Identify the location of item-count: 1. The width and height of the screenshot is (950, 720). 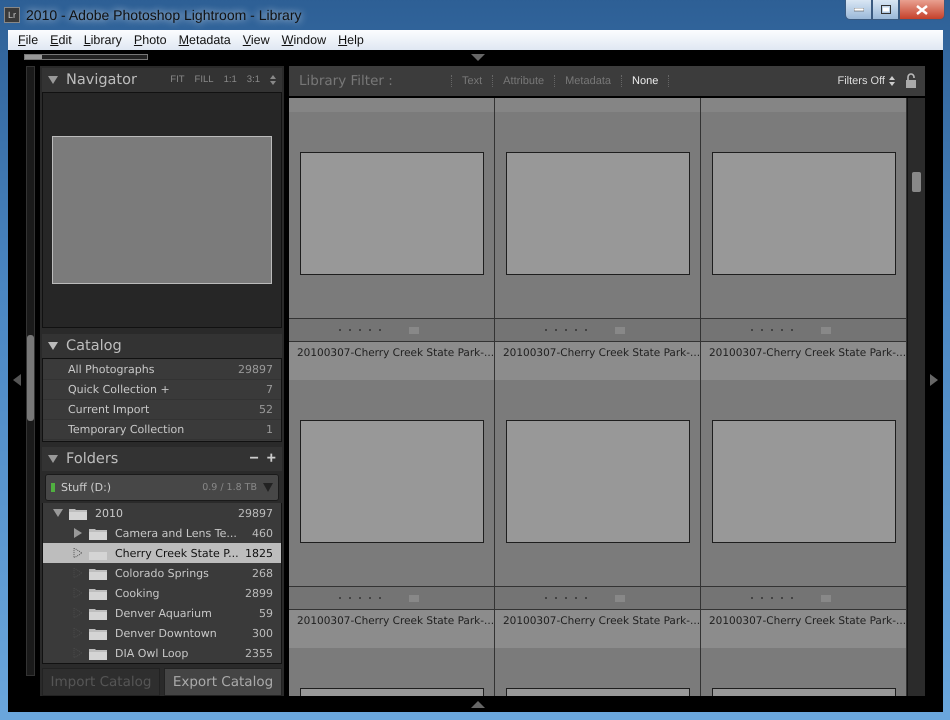
(269, 429).